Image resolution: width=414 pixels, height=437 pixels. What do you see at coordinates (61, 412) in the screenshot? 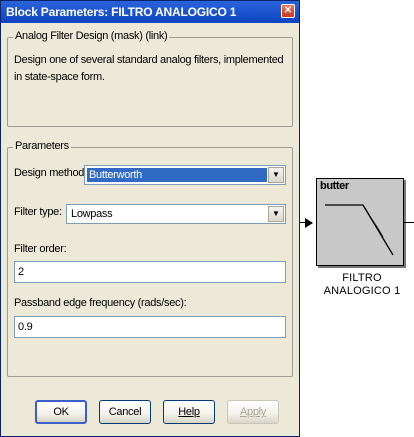
I see `ok-button: OK` at bounding box center [61, 412].